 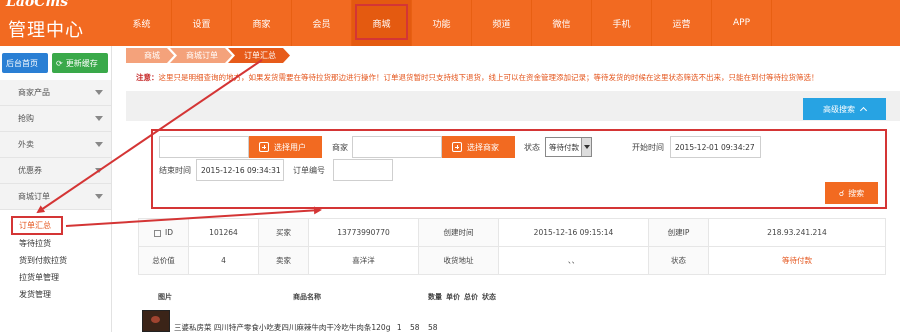 I want to click on merchant-label: 商家, so click(x=340, y=147).